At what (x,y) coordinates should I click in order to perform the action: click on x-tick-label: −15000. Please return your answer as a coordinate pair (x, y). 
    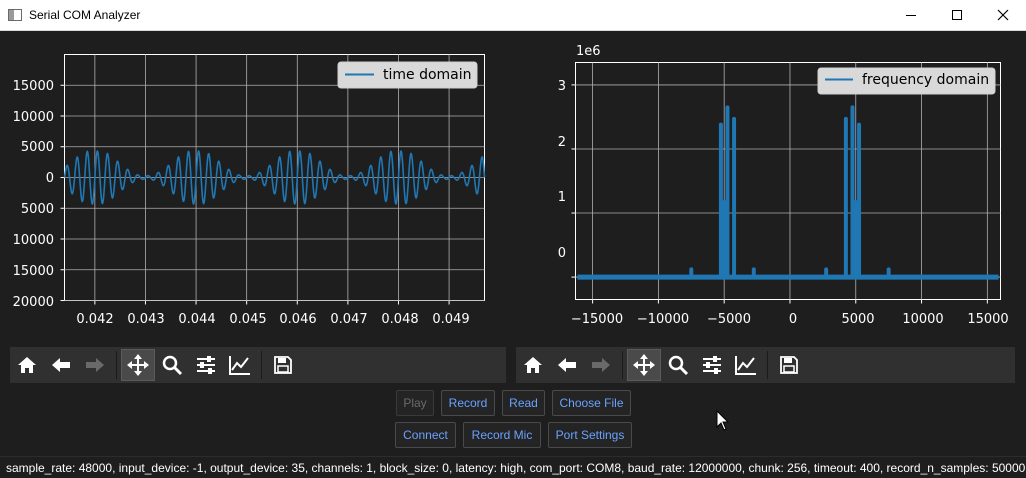
    Looking at the image, I should click on (597, 319).